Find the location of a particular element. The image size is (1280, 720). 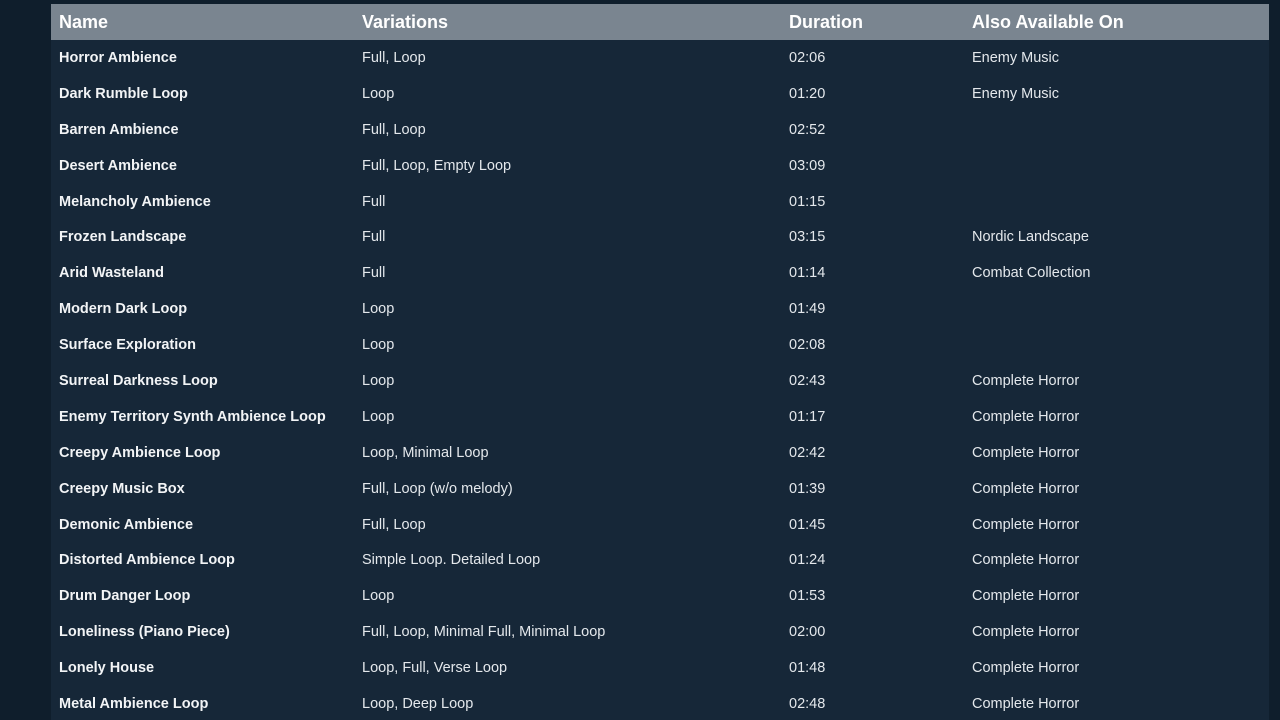

track-duration-cell: 01:24 is located at coordinates (807, 560).